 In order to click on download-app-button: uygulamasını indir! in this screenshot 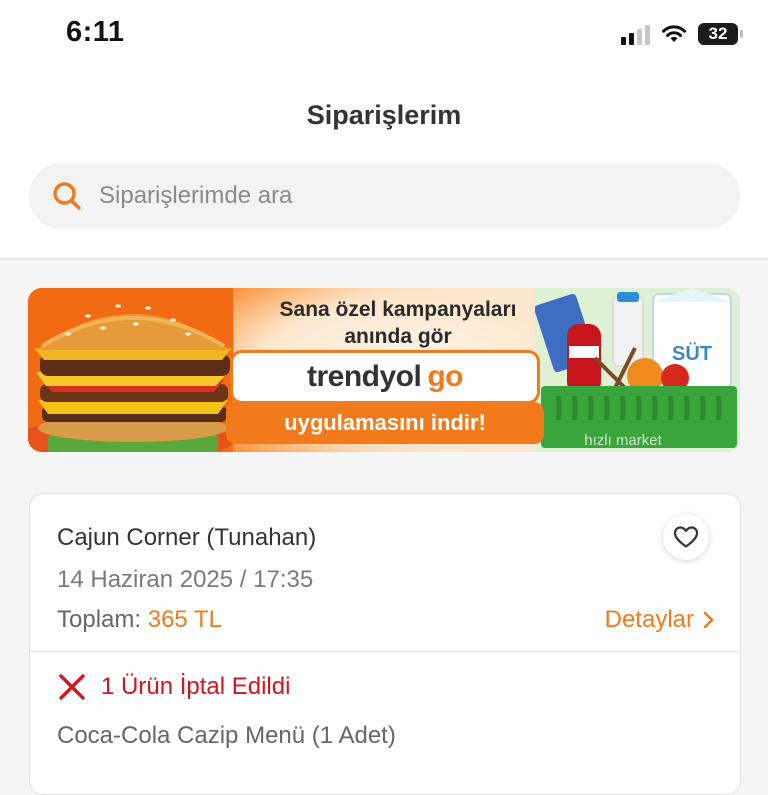, I will do `click(385, 423)`.